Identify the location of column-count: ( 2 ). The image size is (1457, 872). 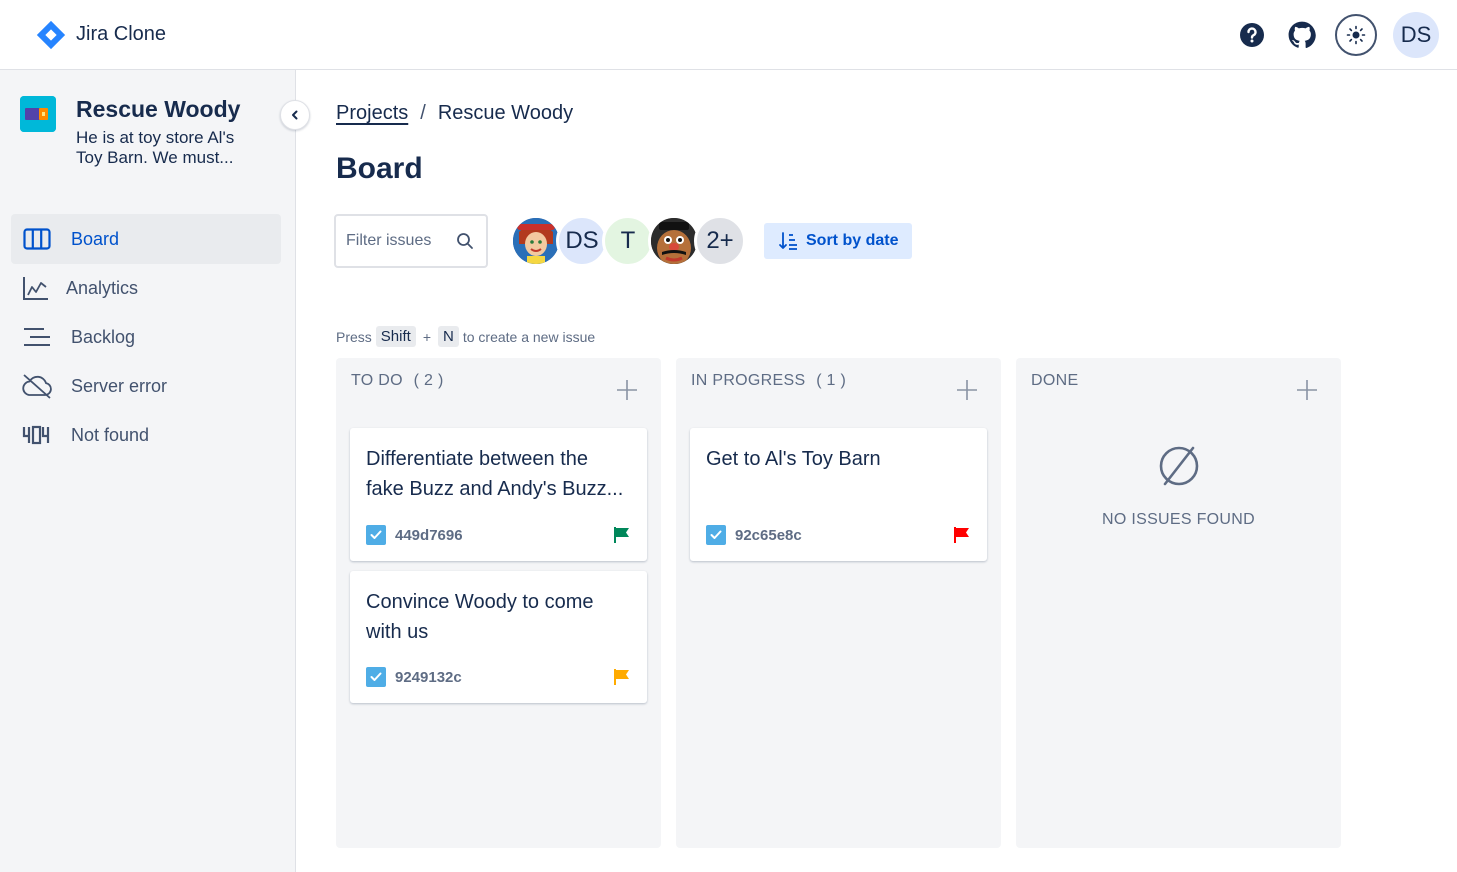
(428, 380).